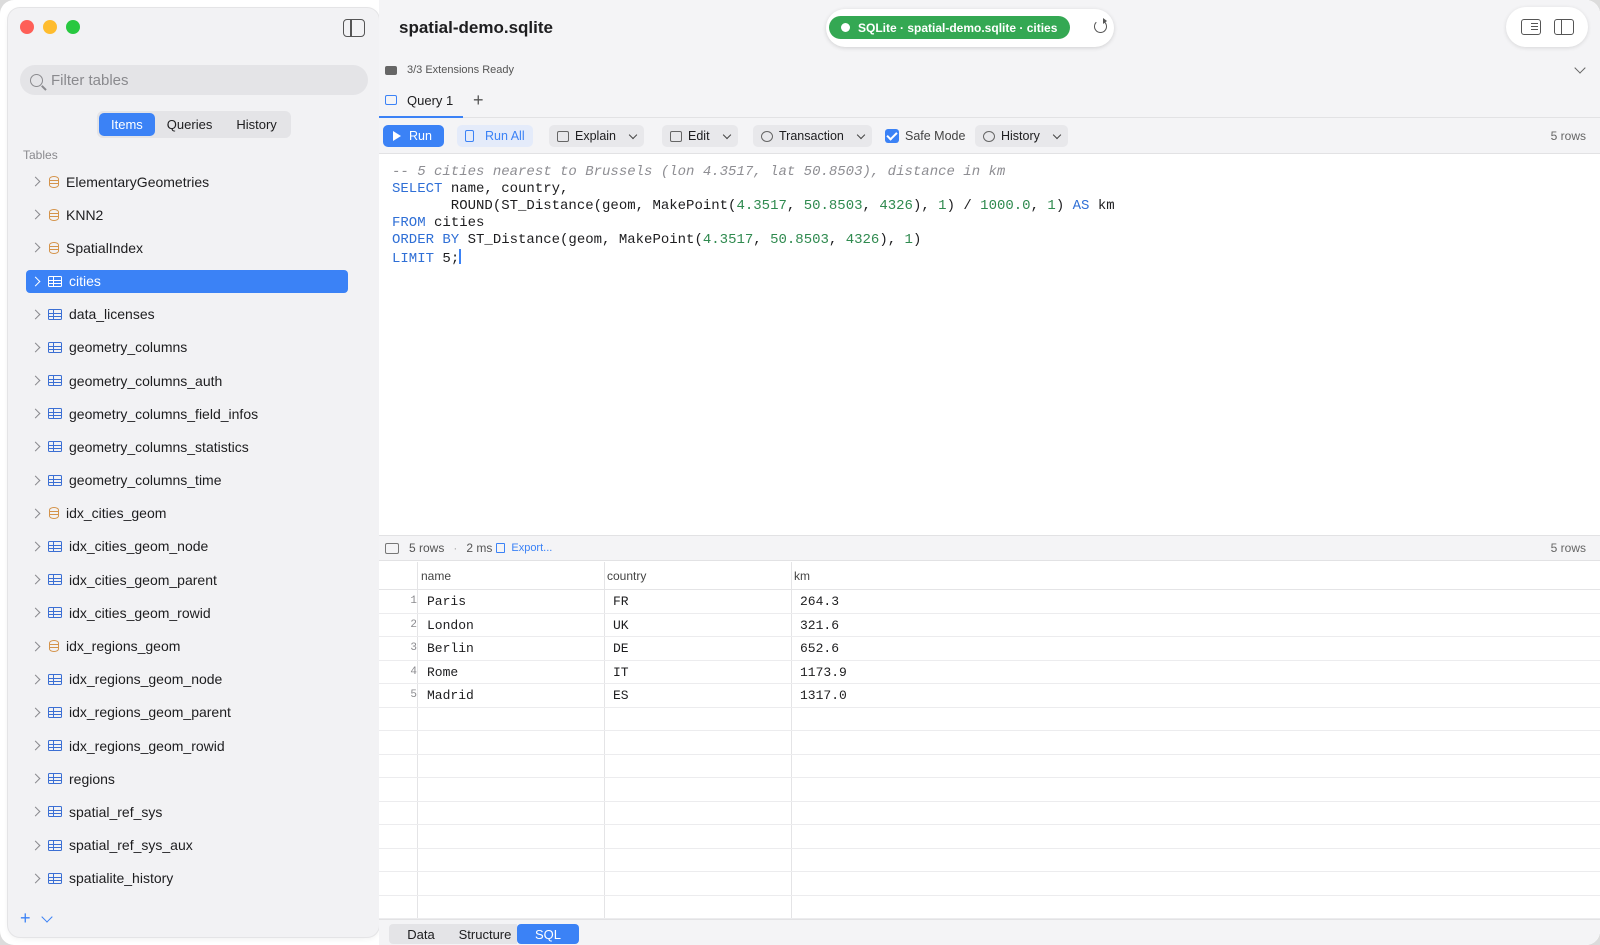 This screenshot has height=945, width=1600. Describe the element at coordinates (201, 80) in the screenshot. I see `filter-tables-input` at that location.